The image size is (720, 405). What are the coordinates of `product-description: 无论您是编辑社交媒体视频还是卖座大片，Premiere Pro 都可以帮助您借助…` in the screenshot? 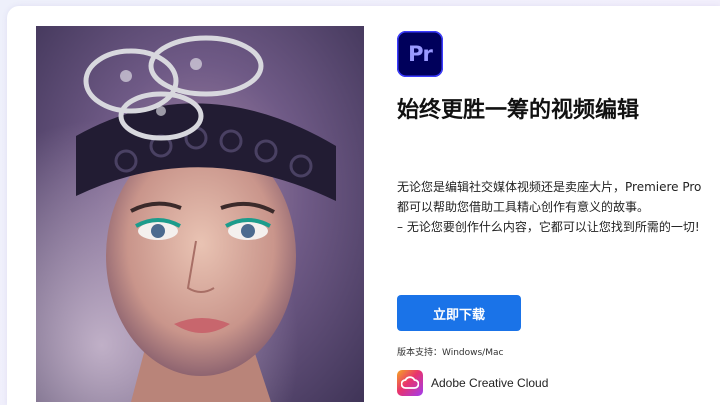 It's located at (552, 207).